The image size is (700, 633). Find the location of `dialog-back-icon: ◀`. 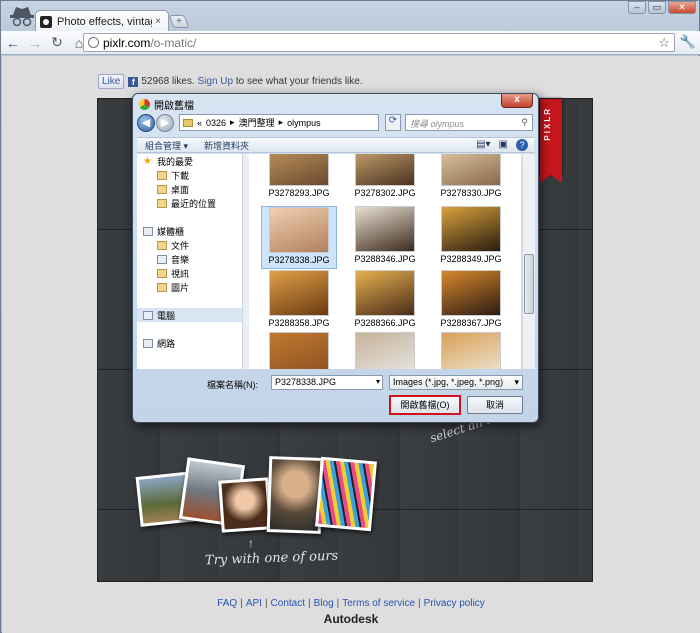

dialog-back-icon: ◀ is located at coordinates (146, 123).